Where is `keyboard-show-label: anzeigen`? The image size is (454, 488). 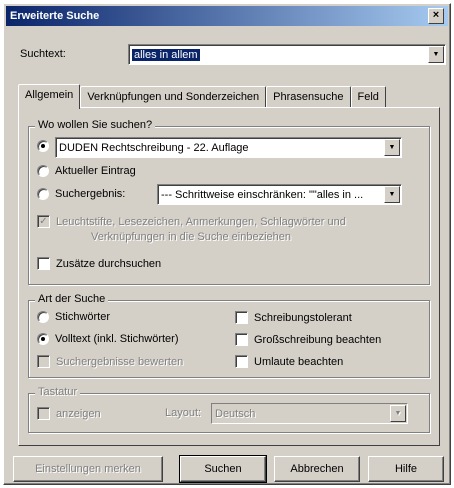 keyboard-show-label: anzeigen is located at coordinates (78, 413).